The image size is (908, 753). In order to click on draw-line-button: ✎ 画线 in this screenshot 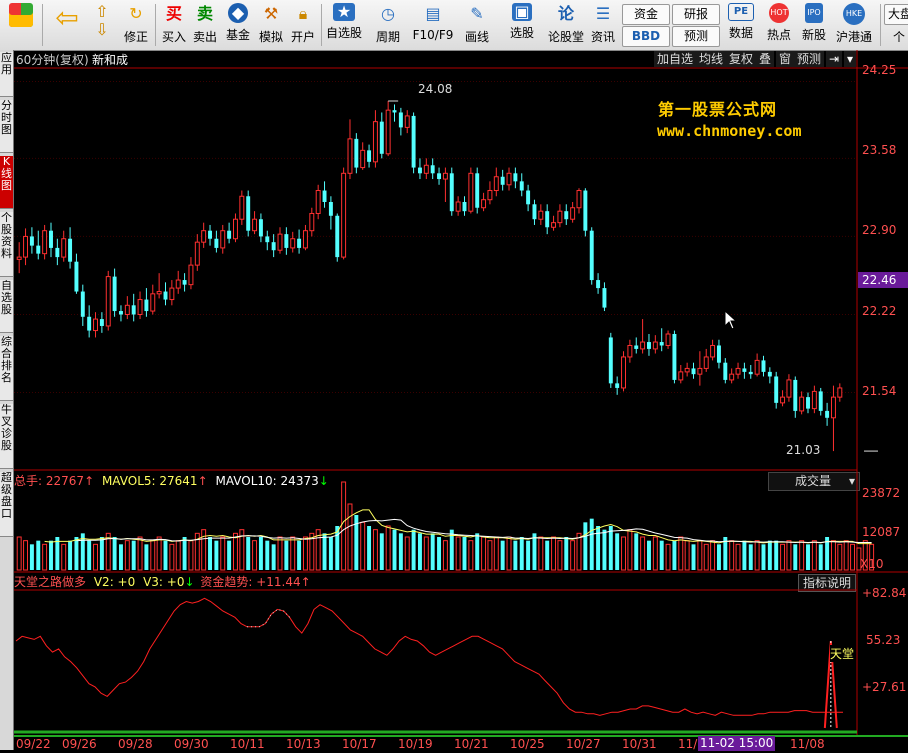, I will do `click(477, 25)`.